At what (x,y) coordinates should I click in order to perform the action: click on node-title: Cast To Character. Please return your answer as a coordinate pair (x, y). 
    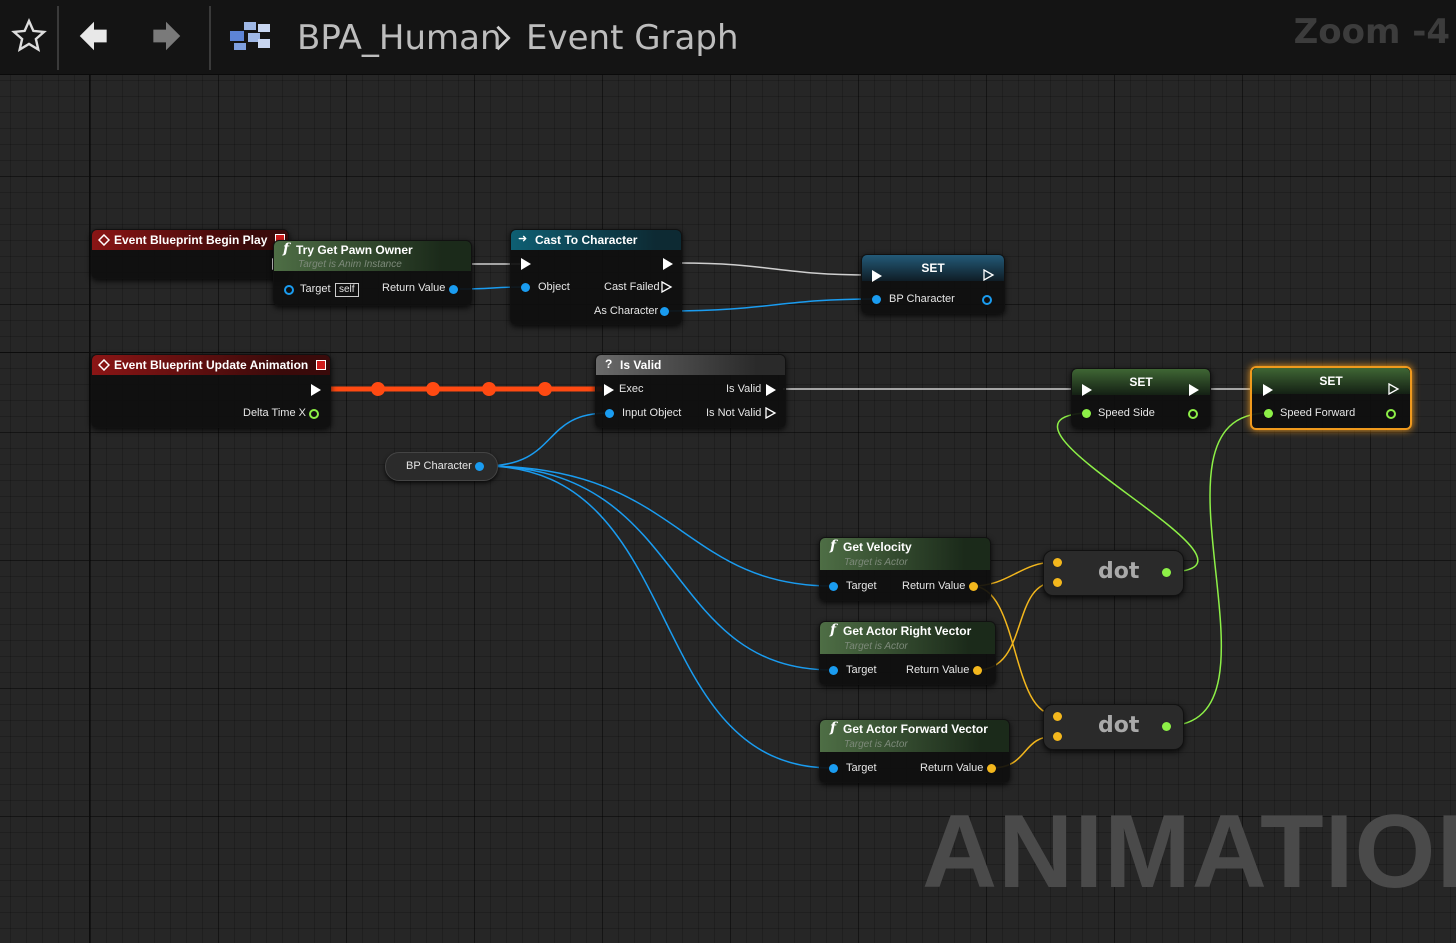
    Looking at the image, I should click on (596, 240).